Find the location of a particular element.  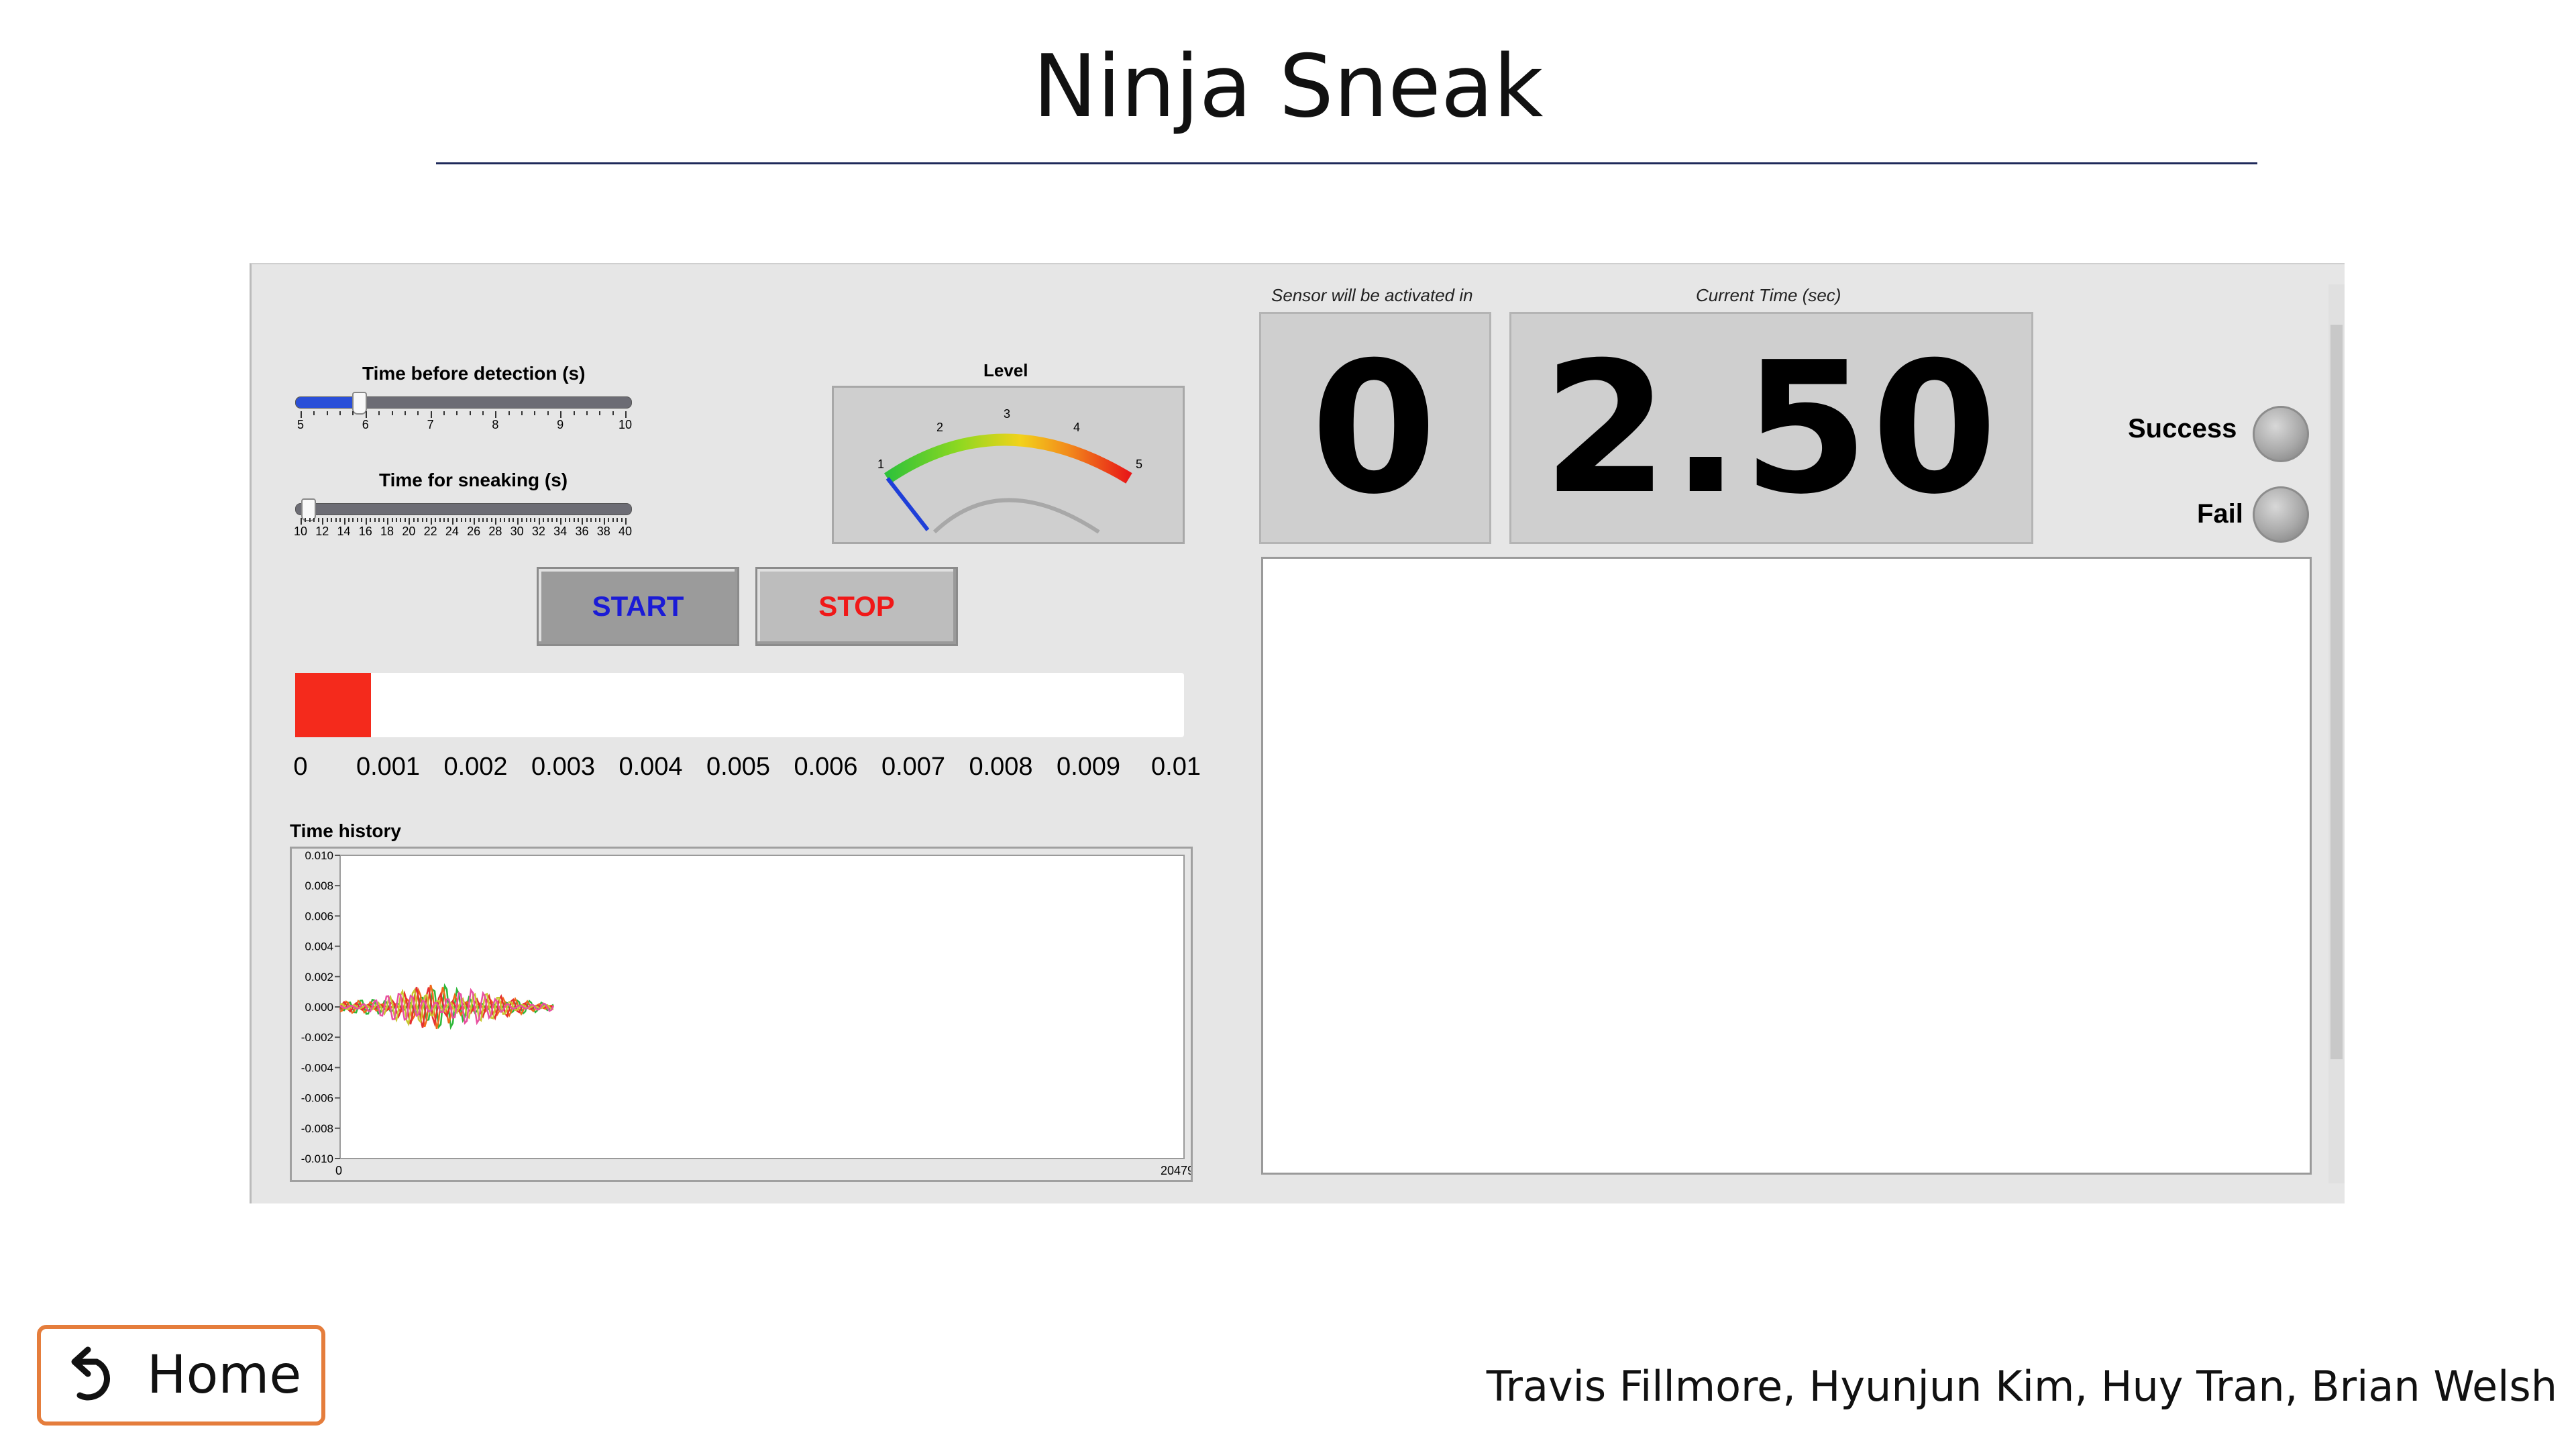

home-button: Home is located at coordinates (181, 1375).